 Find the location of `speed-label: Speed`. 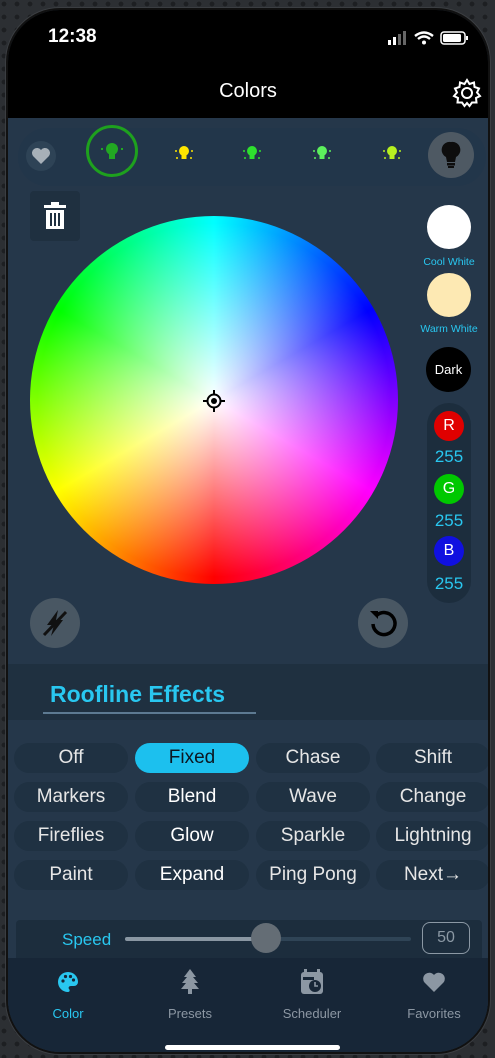

speed-label: Speed is located at coordinates (87, 939).